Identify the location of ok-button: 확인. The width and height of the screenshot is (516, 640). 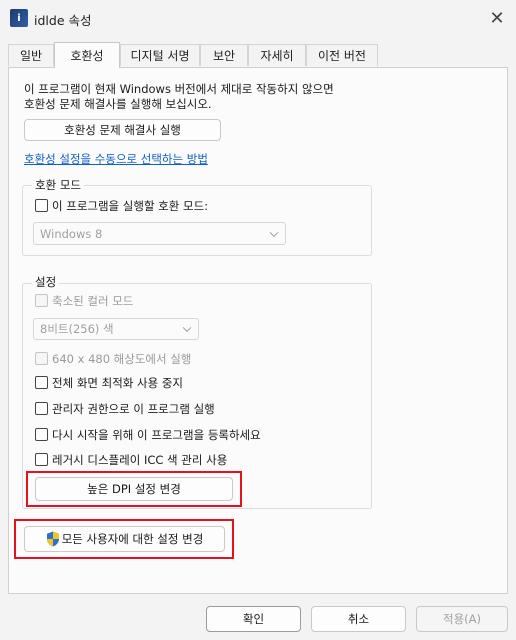
(253, 619).